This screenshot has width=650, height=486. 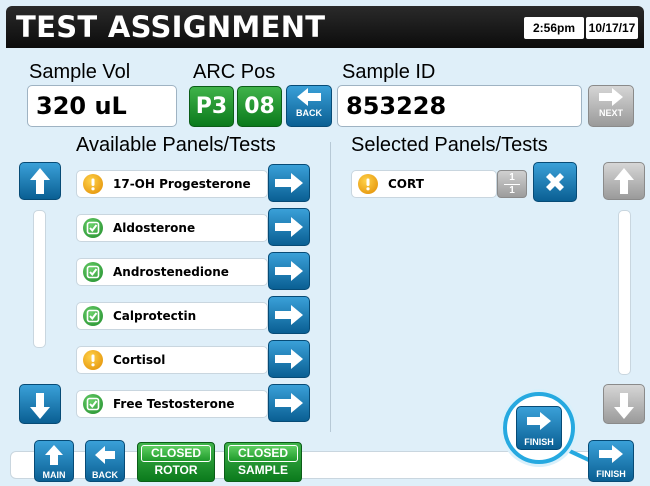 I want to click on test-count-indicator: 1 1, so click(x=512, y=184).